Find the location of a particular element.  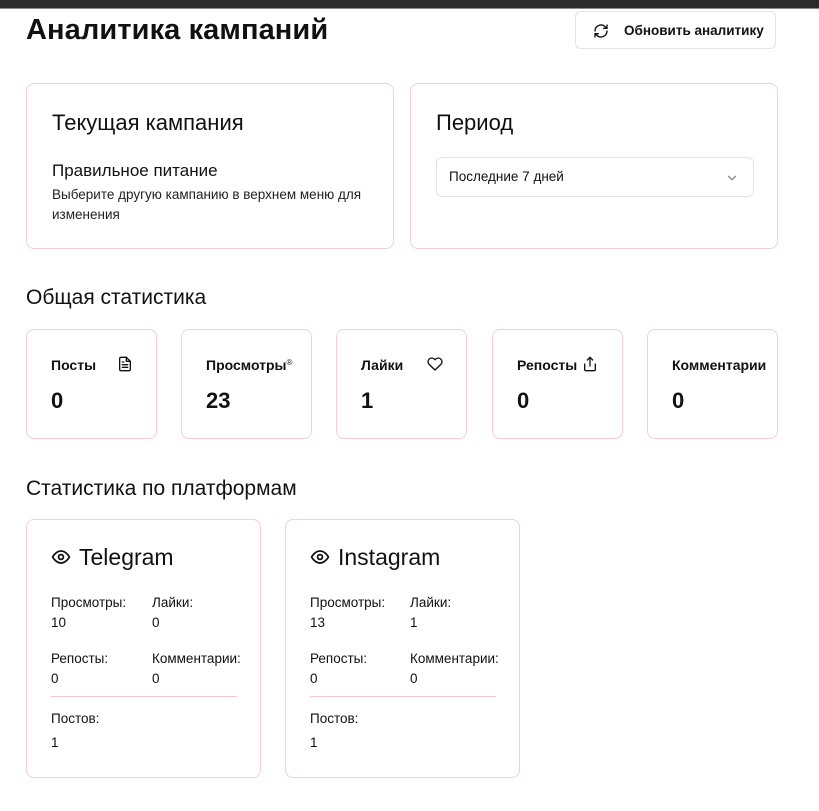

current-campaign-heading: Текущая кампания is located at coordinates (148, 122).